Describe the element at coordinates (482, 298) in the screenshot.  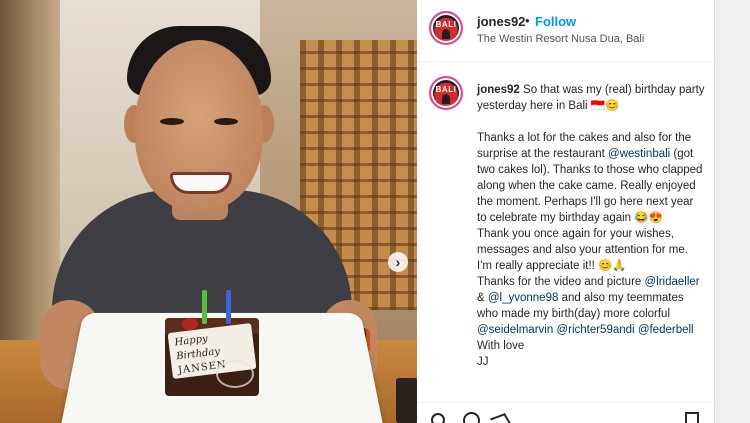
I see `caption-text: &` at that location.